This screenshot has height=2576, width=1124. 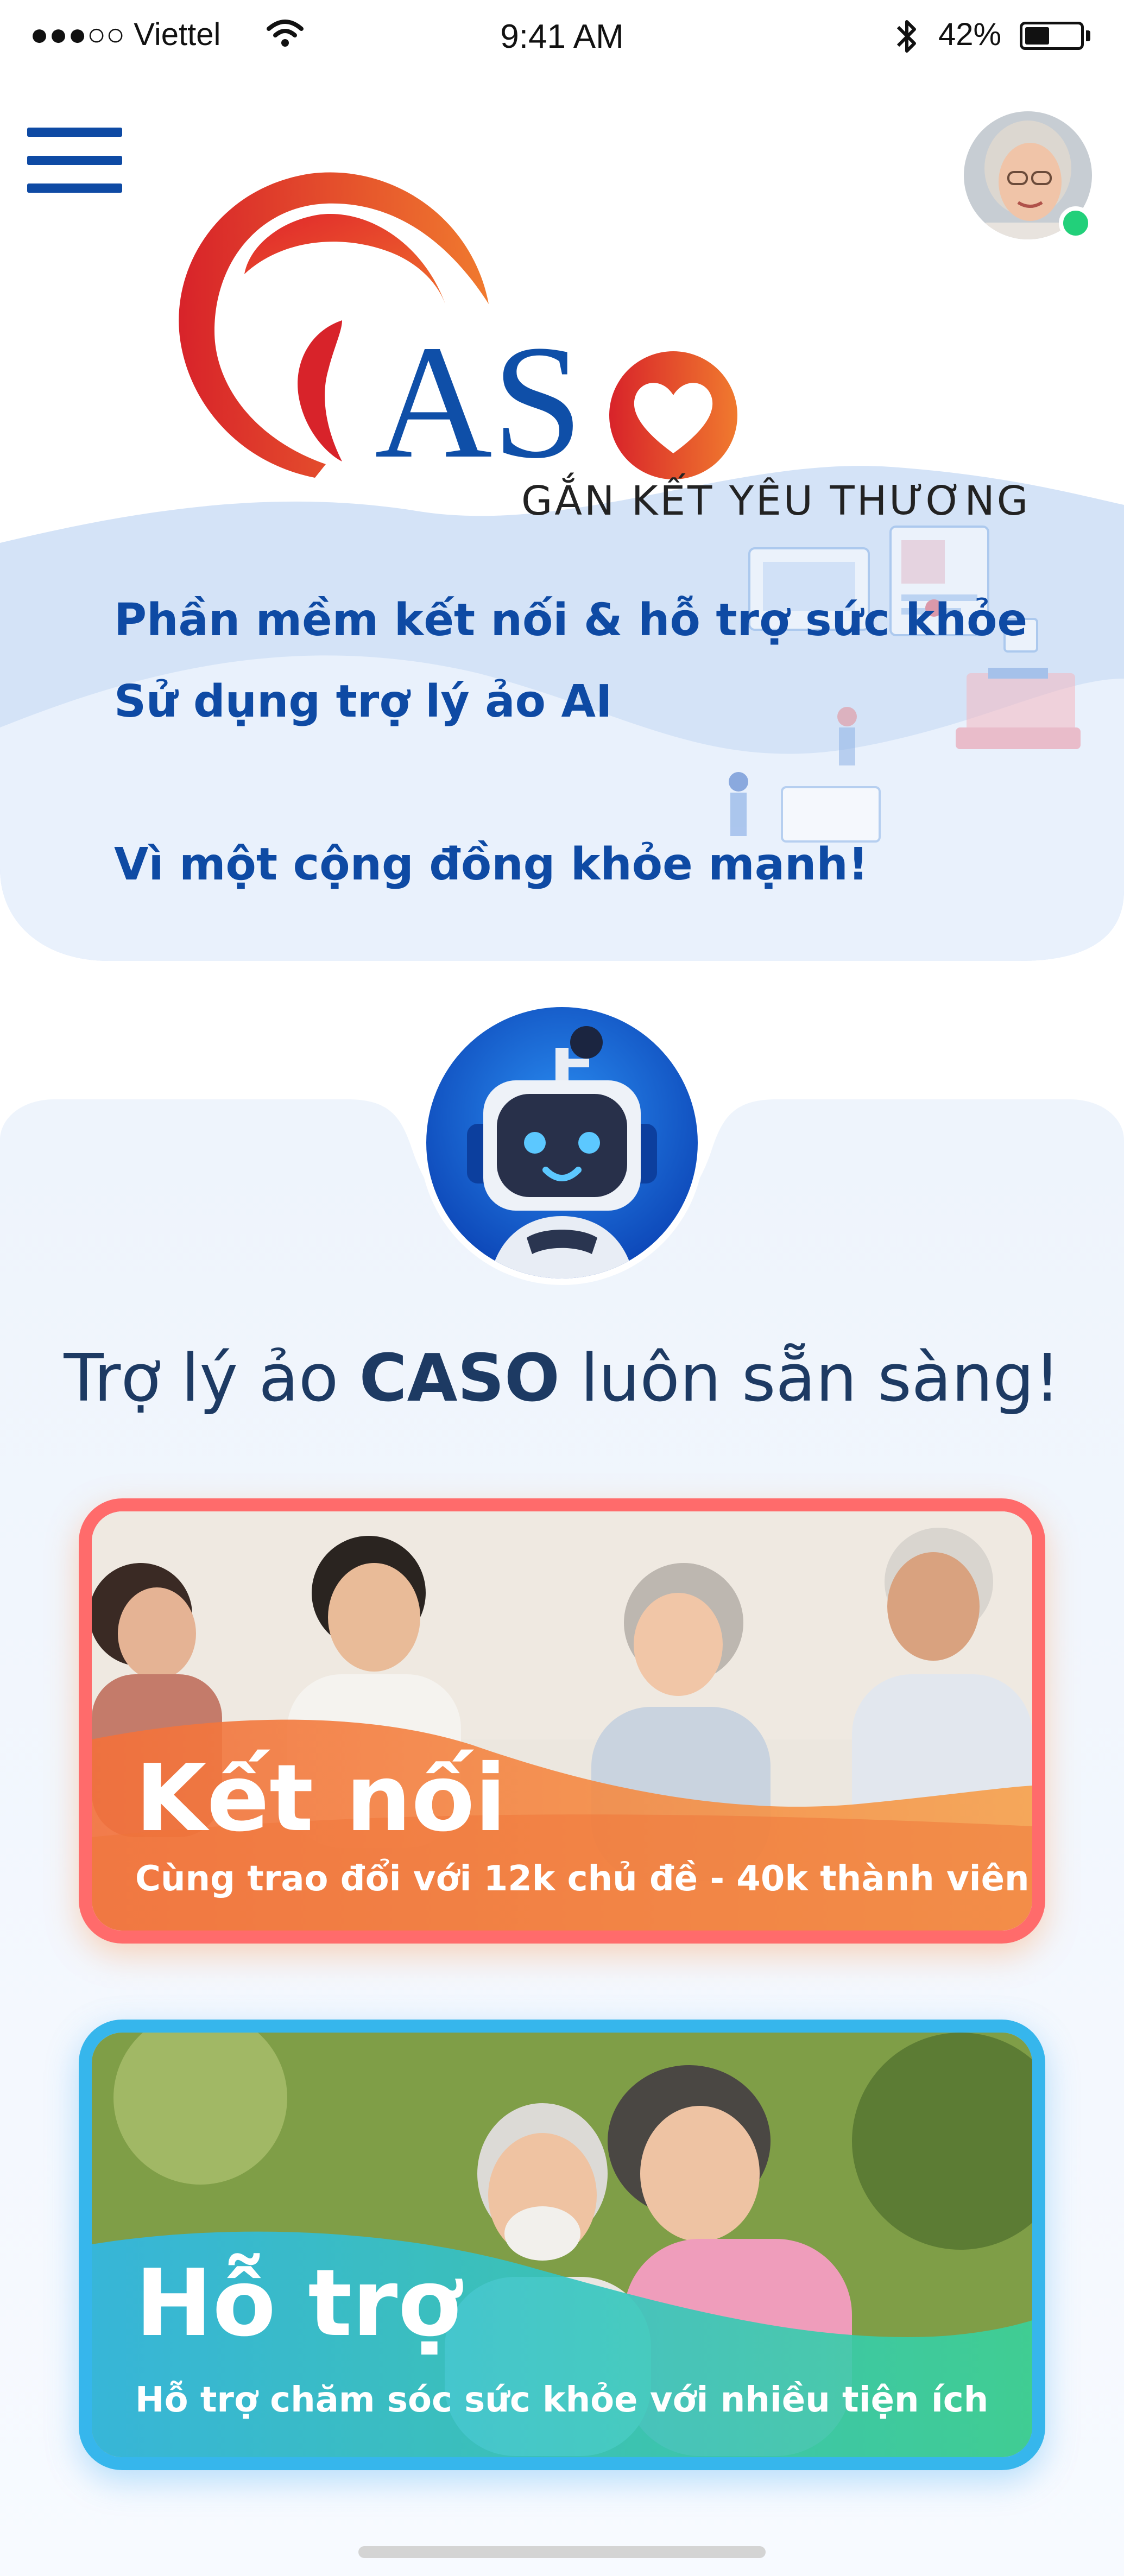 What do you see at coordinates (363, 701) in the screenshot?
I see `hero-line-2: Sử dụng trợ lý ảo AI` at bounding box center [363, 701].